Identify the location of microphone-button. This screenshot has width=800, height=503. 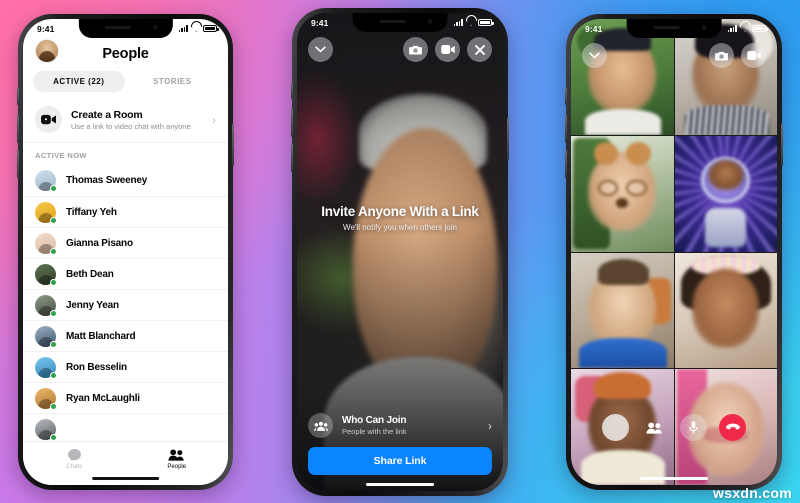
(693, 427).